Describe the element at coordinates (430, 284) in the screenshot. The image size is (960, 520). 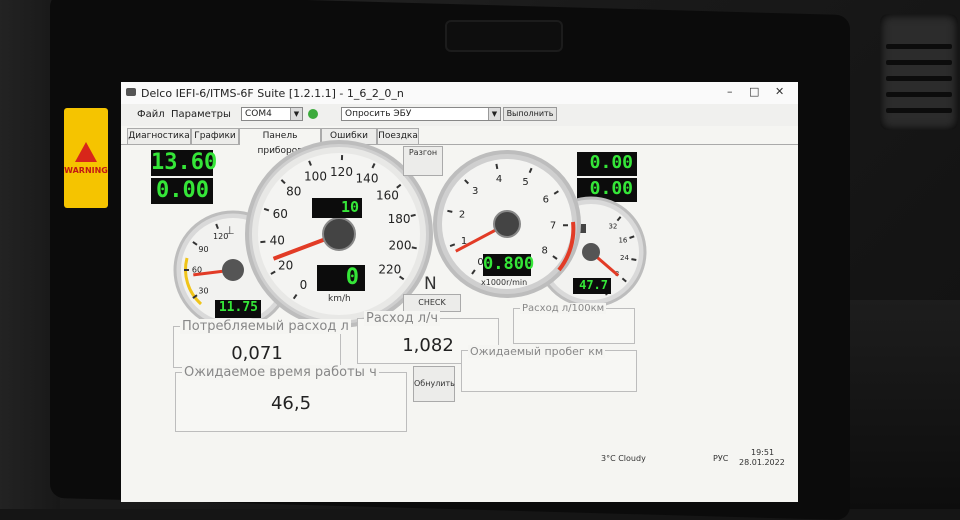
I see `gear-indicator: N` at that location.